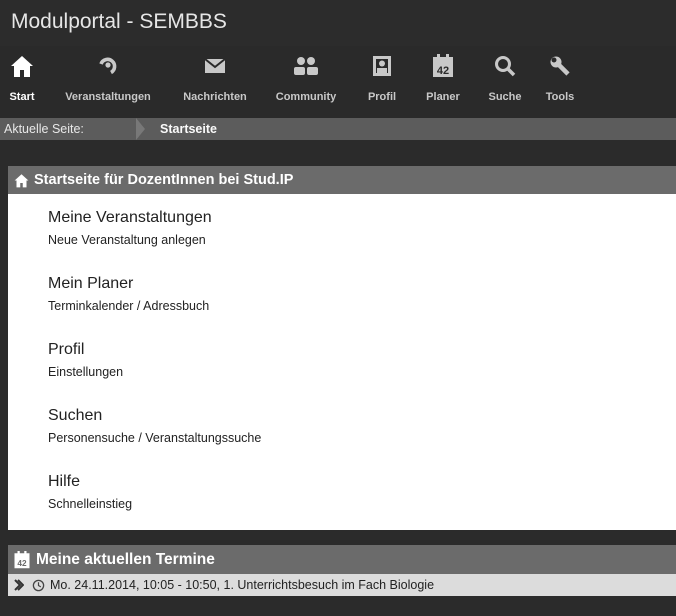  I want to click on breadcrumb-current: Startseite, so click(188, 129).